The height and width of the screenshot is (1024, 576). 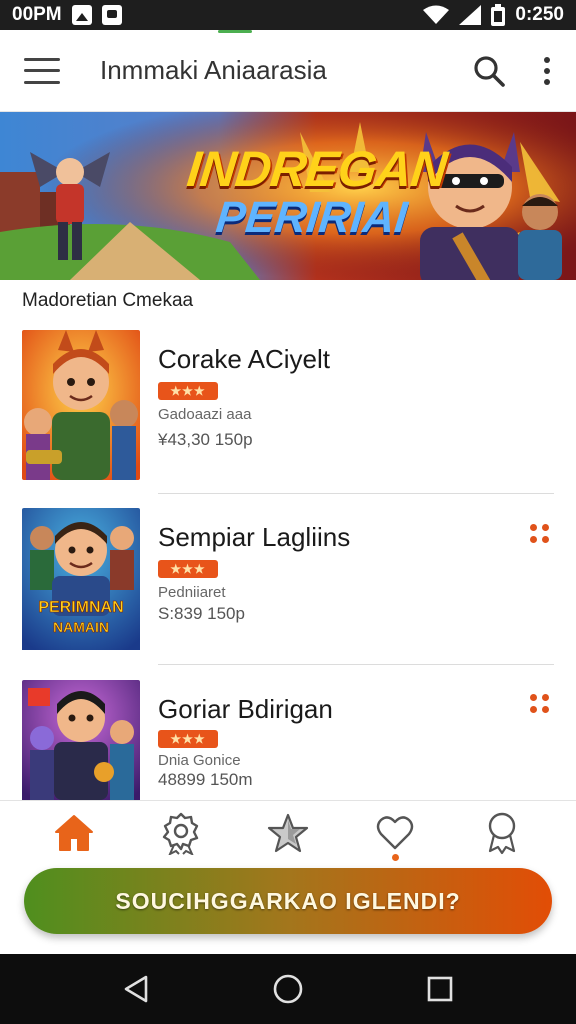 What do you see at coordinates (288, 15) in the screenshot?
I see `status-bar: 00PM 0:250` at bounding box center [288, 15].